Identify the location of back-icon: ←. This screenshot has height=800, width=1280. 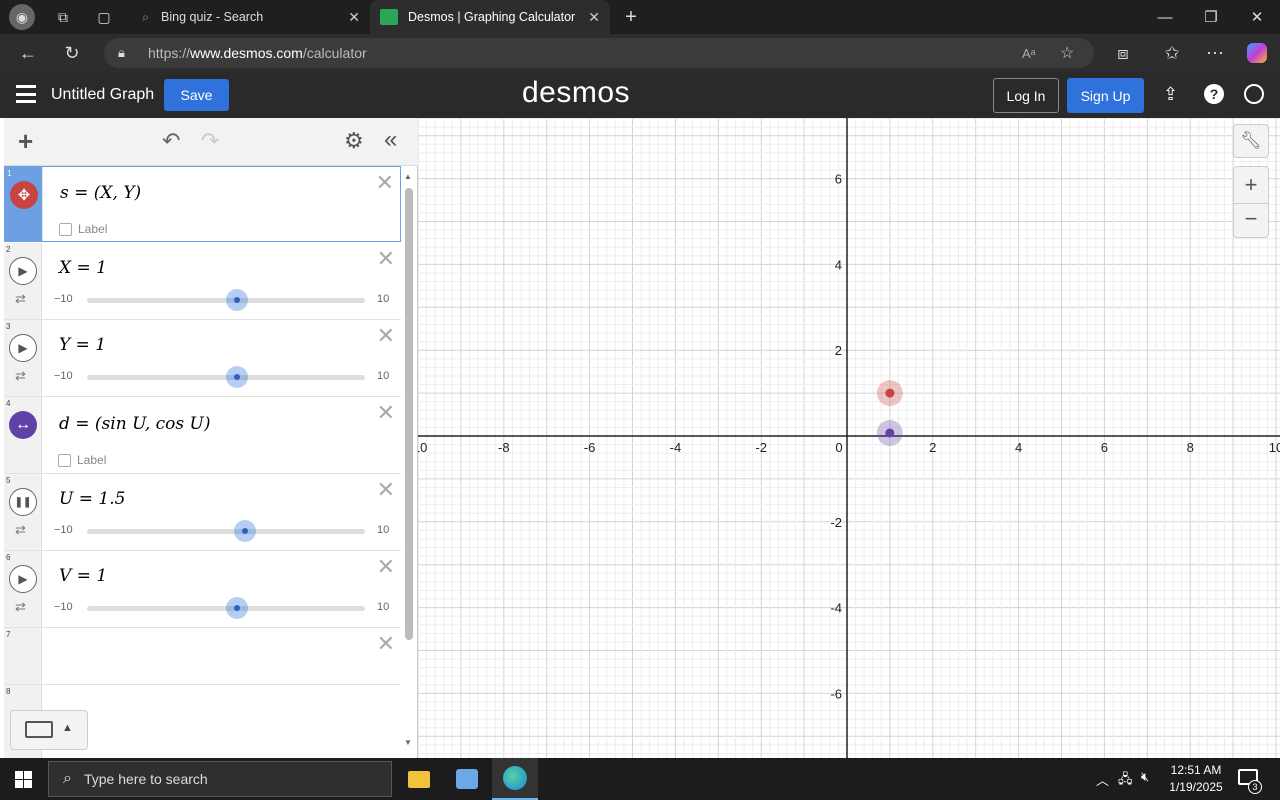
(28, 53).